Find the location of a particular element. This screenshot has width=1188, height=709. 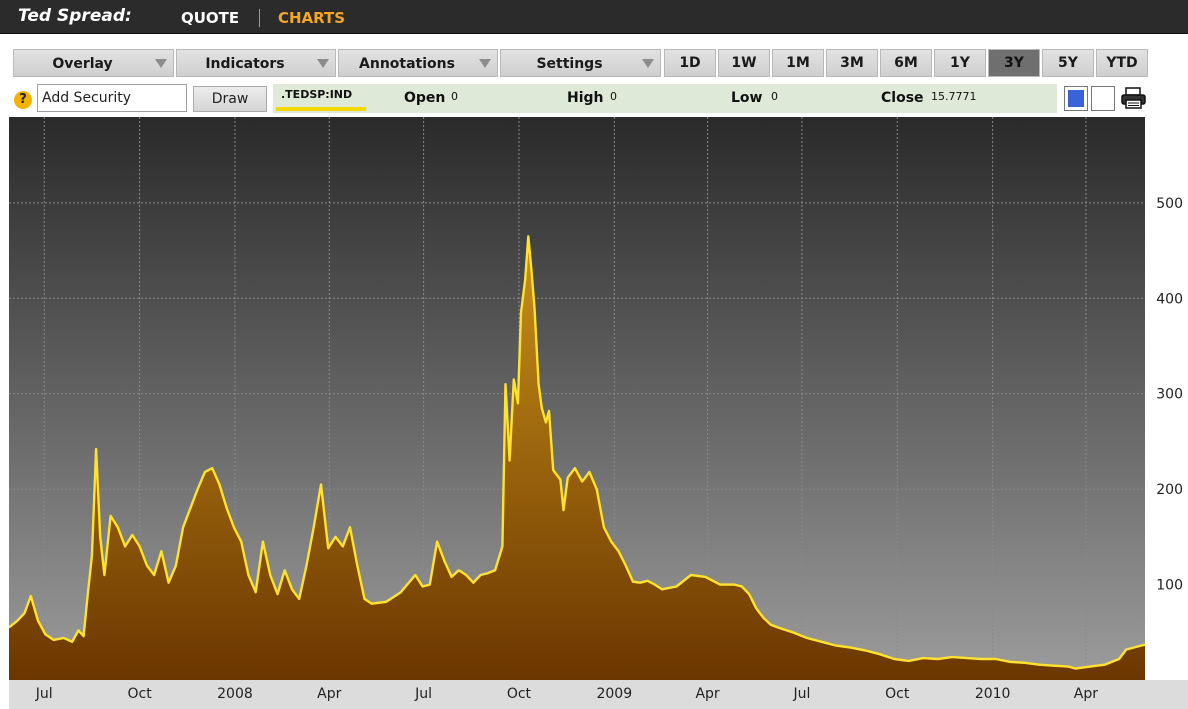

y-tick-label: 400 is located at coordinates (1169, 299).